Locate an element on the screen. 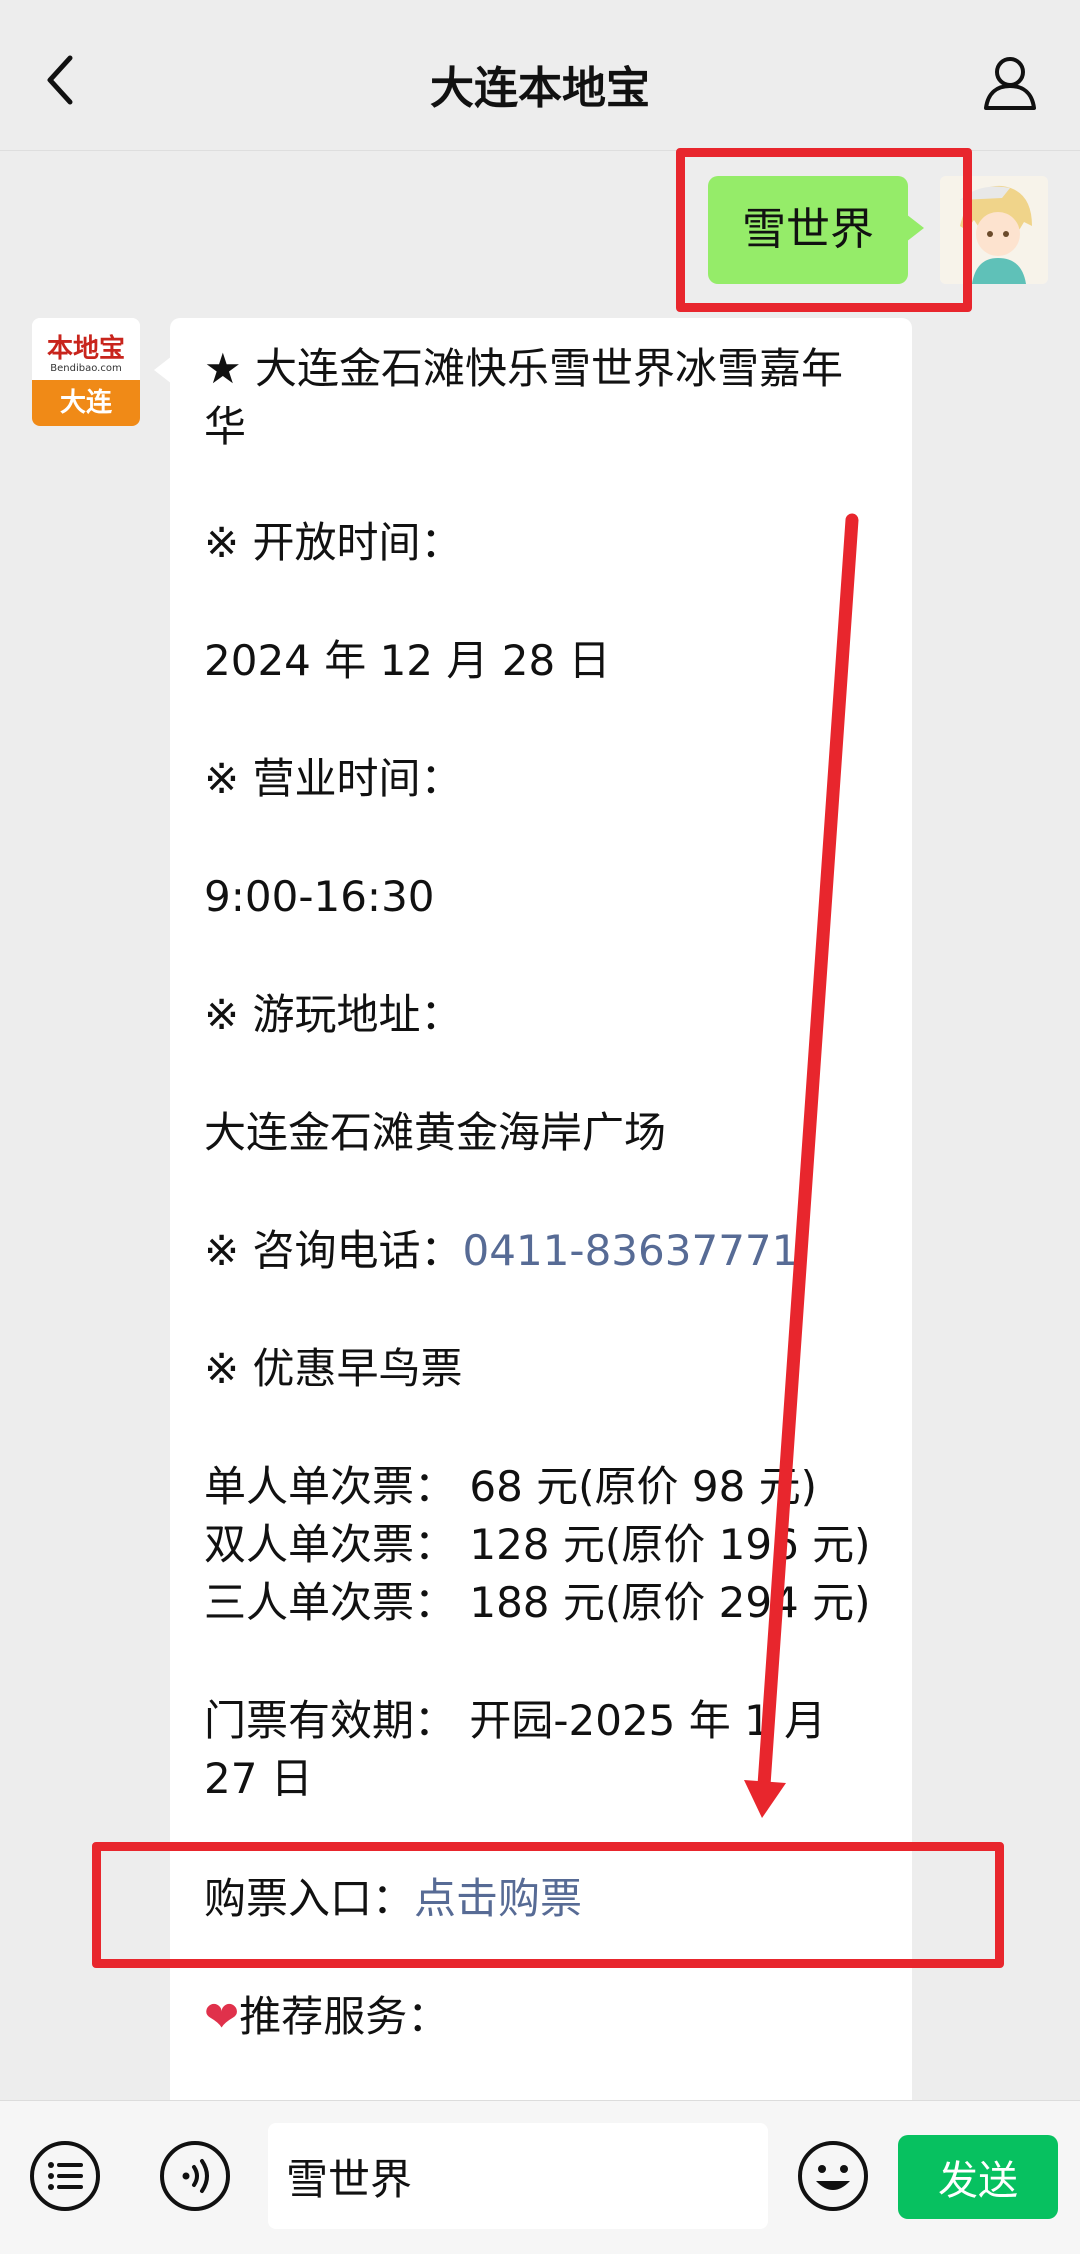  phone-line: ※ 咨询电话：0411-83637771 is located at coordinates (544, 1251).